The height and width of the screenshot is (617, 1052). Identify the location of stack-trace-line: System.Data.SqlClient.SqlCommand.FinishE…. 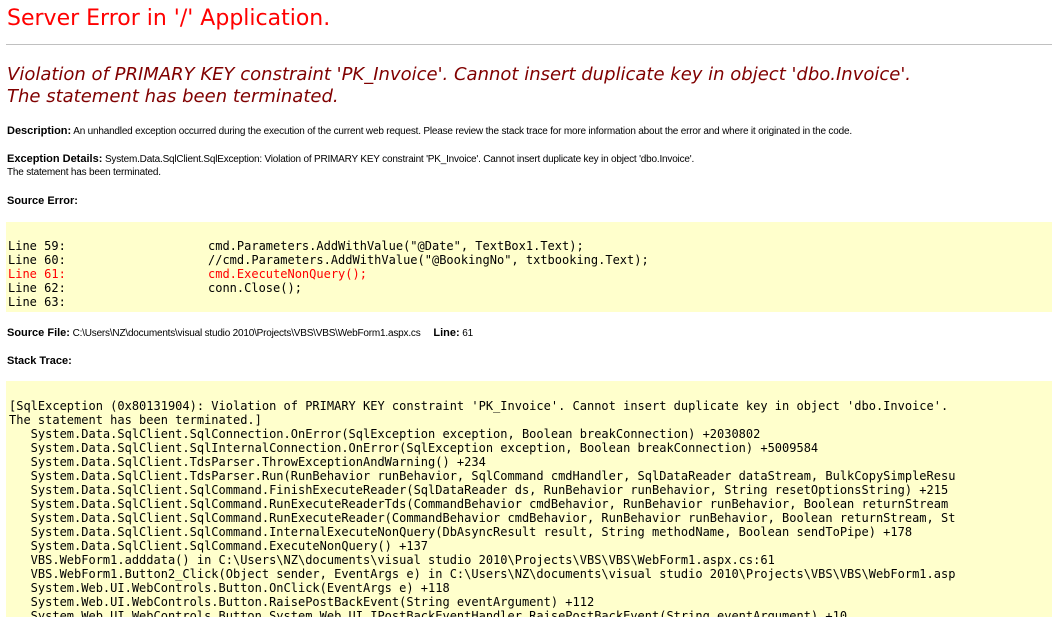
(479, 490).